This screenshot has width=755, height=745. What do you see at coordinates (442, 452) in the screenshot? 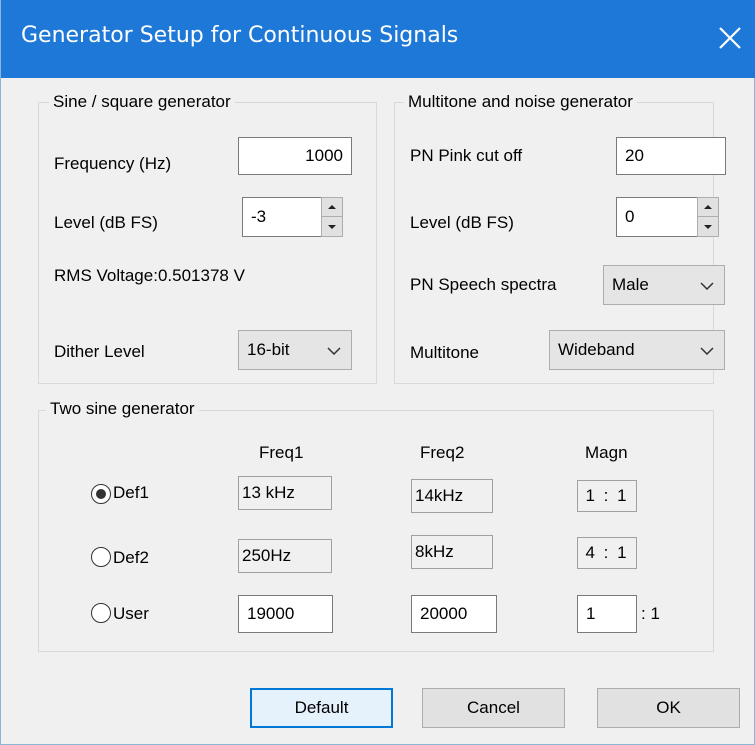
I see `freq2-header: Freq2` at bounding box center [442, 452].